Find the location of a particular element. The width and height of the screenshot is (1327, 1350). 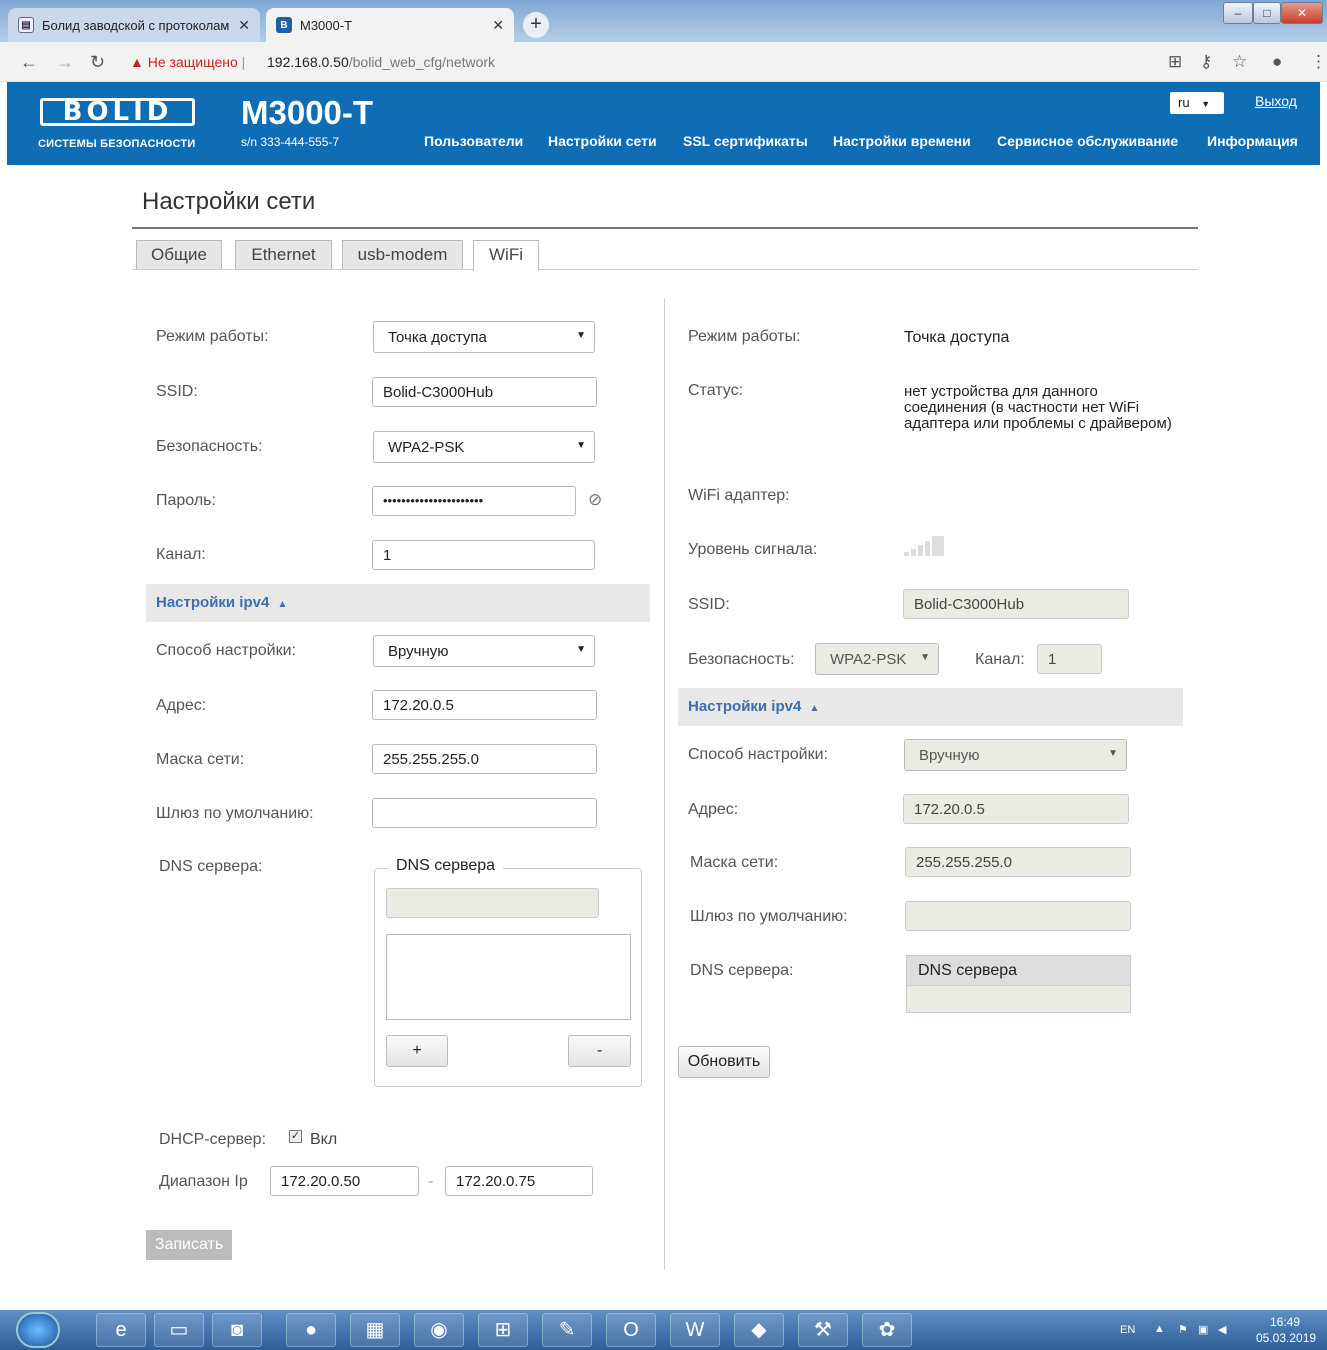

nav-time: Настройки времени is located at coordinates (902, 141).